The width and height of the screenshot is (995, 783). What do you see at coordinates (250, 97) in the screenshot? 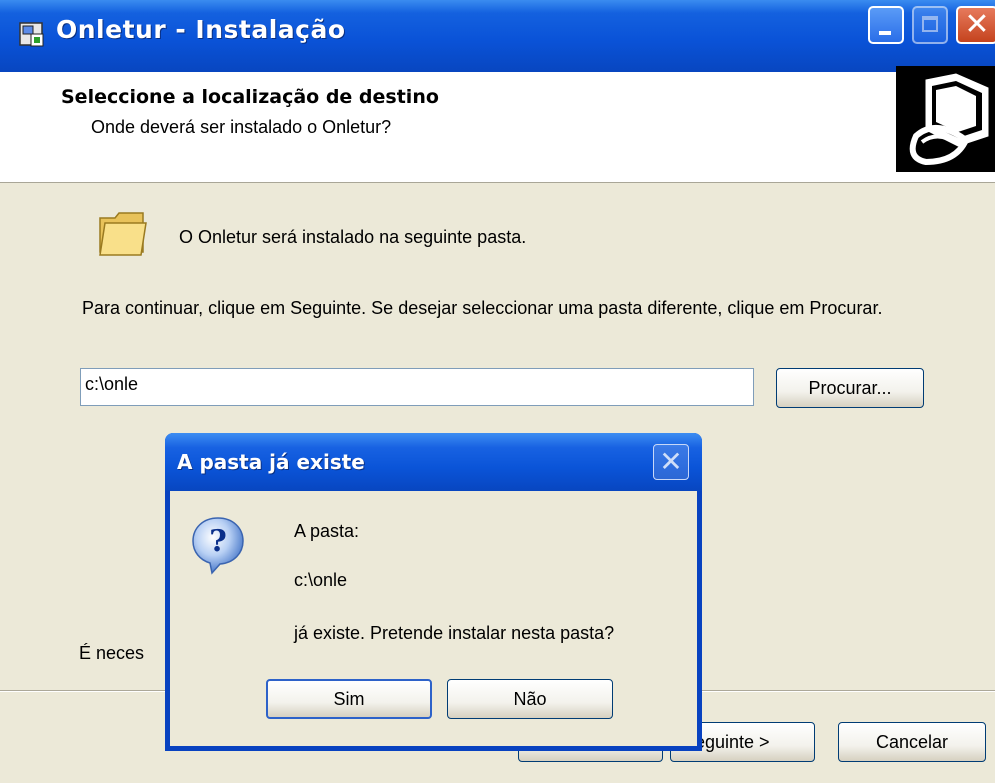
I see `page-title: Seleccione a localização de destino` at bounding box center [250, 97].